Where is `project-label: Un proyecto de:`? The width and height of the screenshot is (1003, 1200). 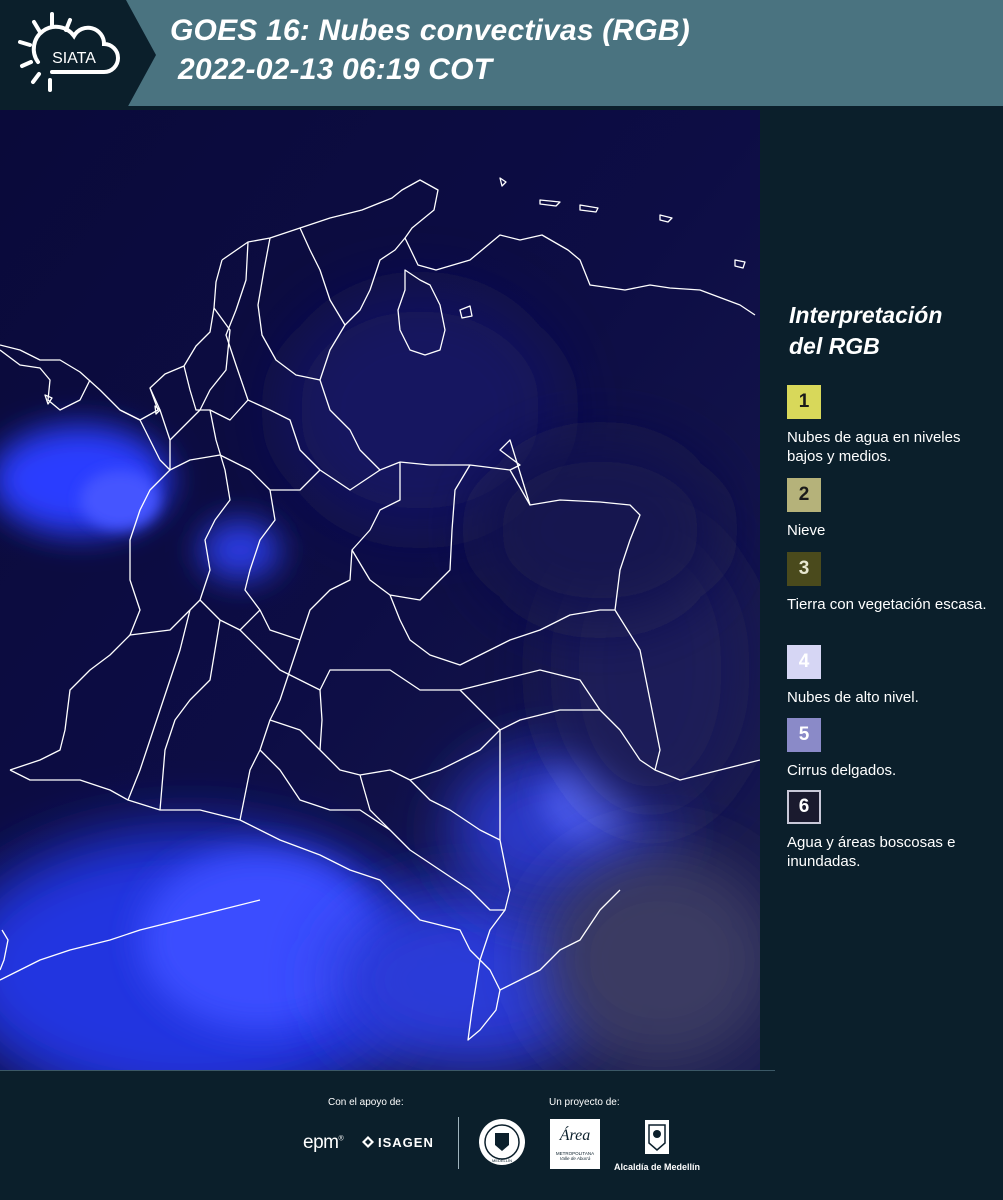 project-label: Un proyecto de: is located at coordinates (584, 1102).